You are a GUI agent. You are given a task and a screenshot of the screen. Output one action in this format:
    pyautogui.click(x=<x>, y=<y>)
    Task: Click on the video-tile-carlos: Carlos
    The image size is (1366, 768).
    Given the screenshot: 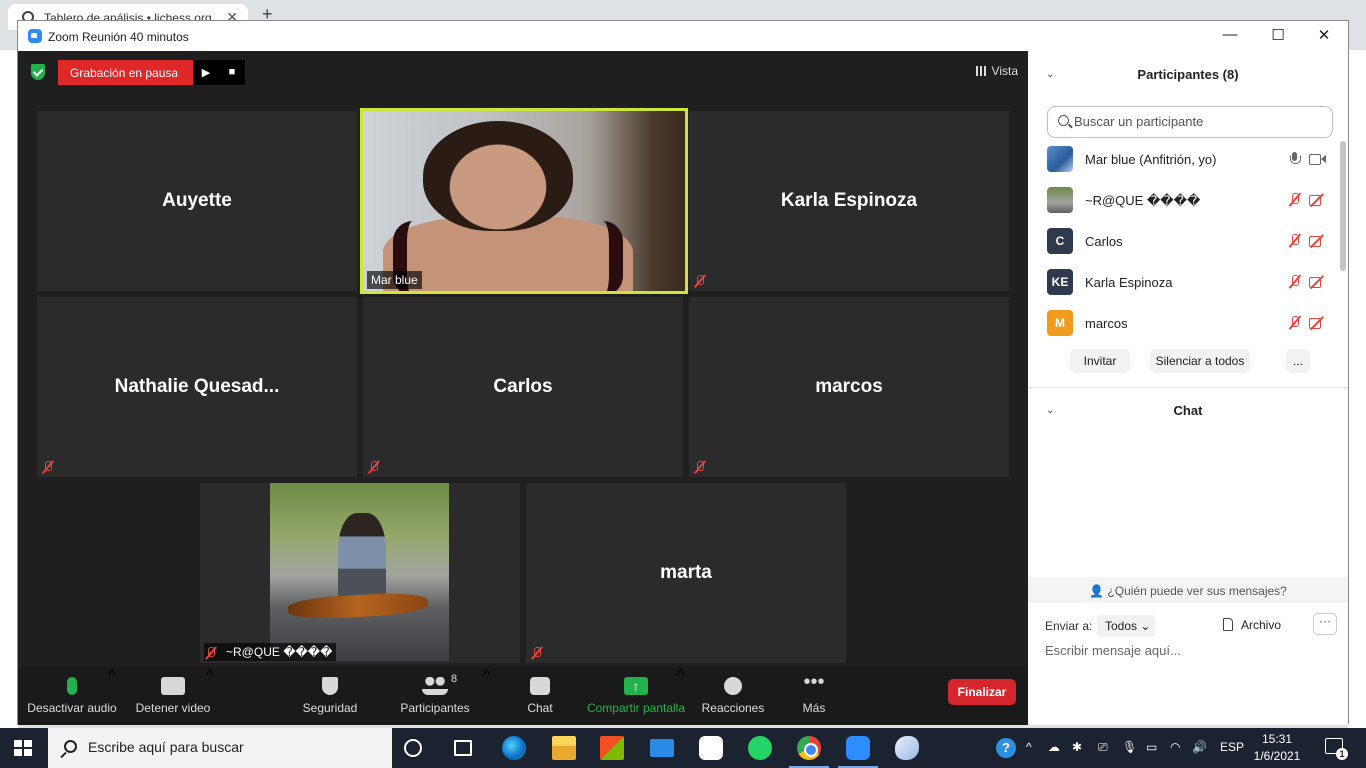 What is the action you would take?
    pyautogui.click(x=523, y=387)
    